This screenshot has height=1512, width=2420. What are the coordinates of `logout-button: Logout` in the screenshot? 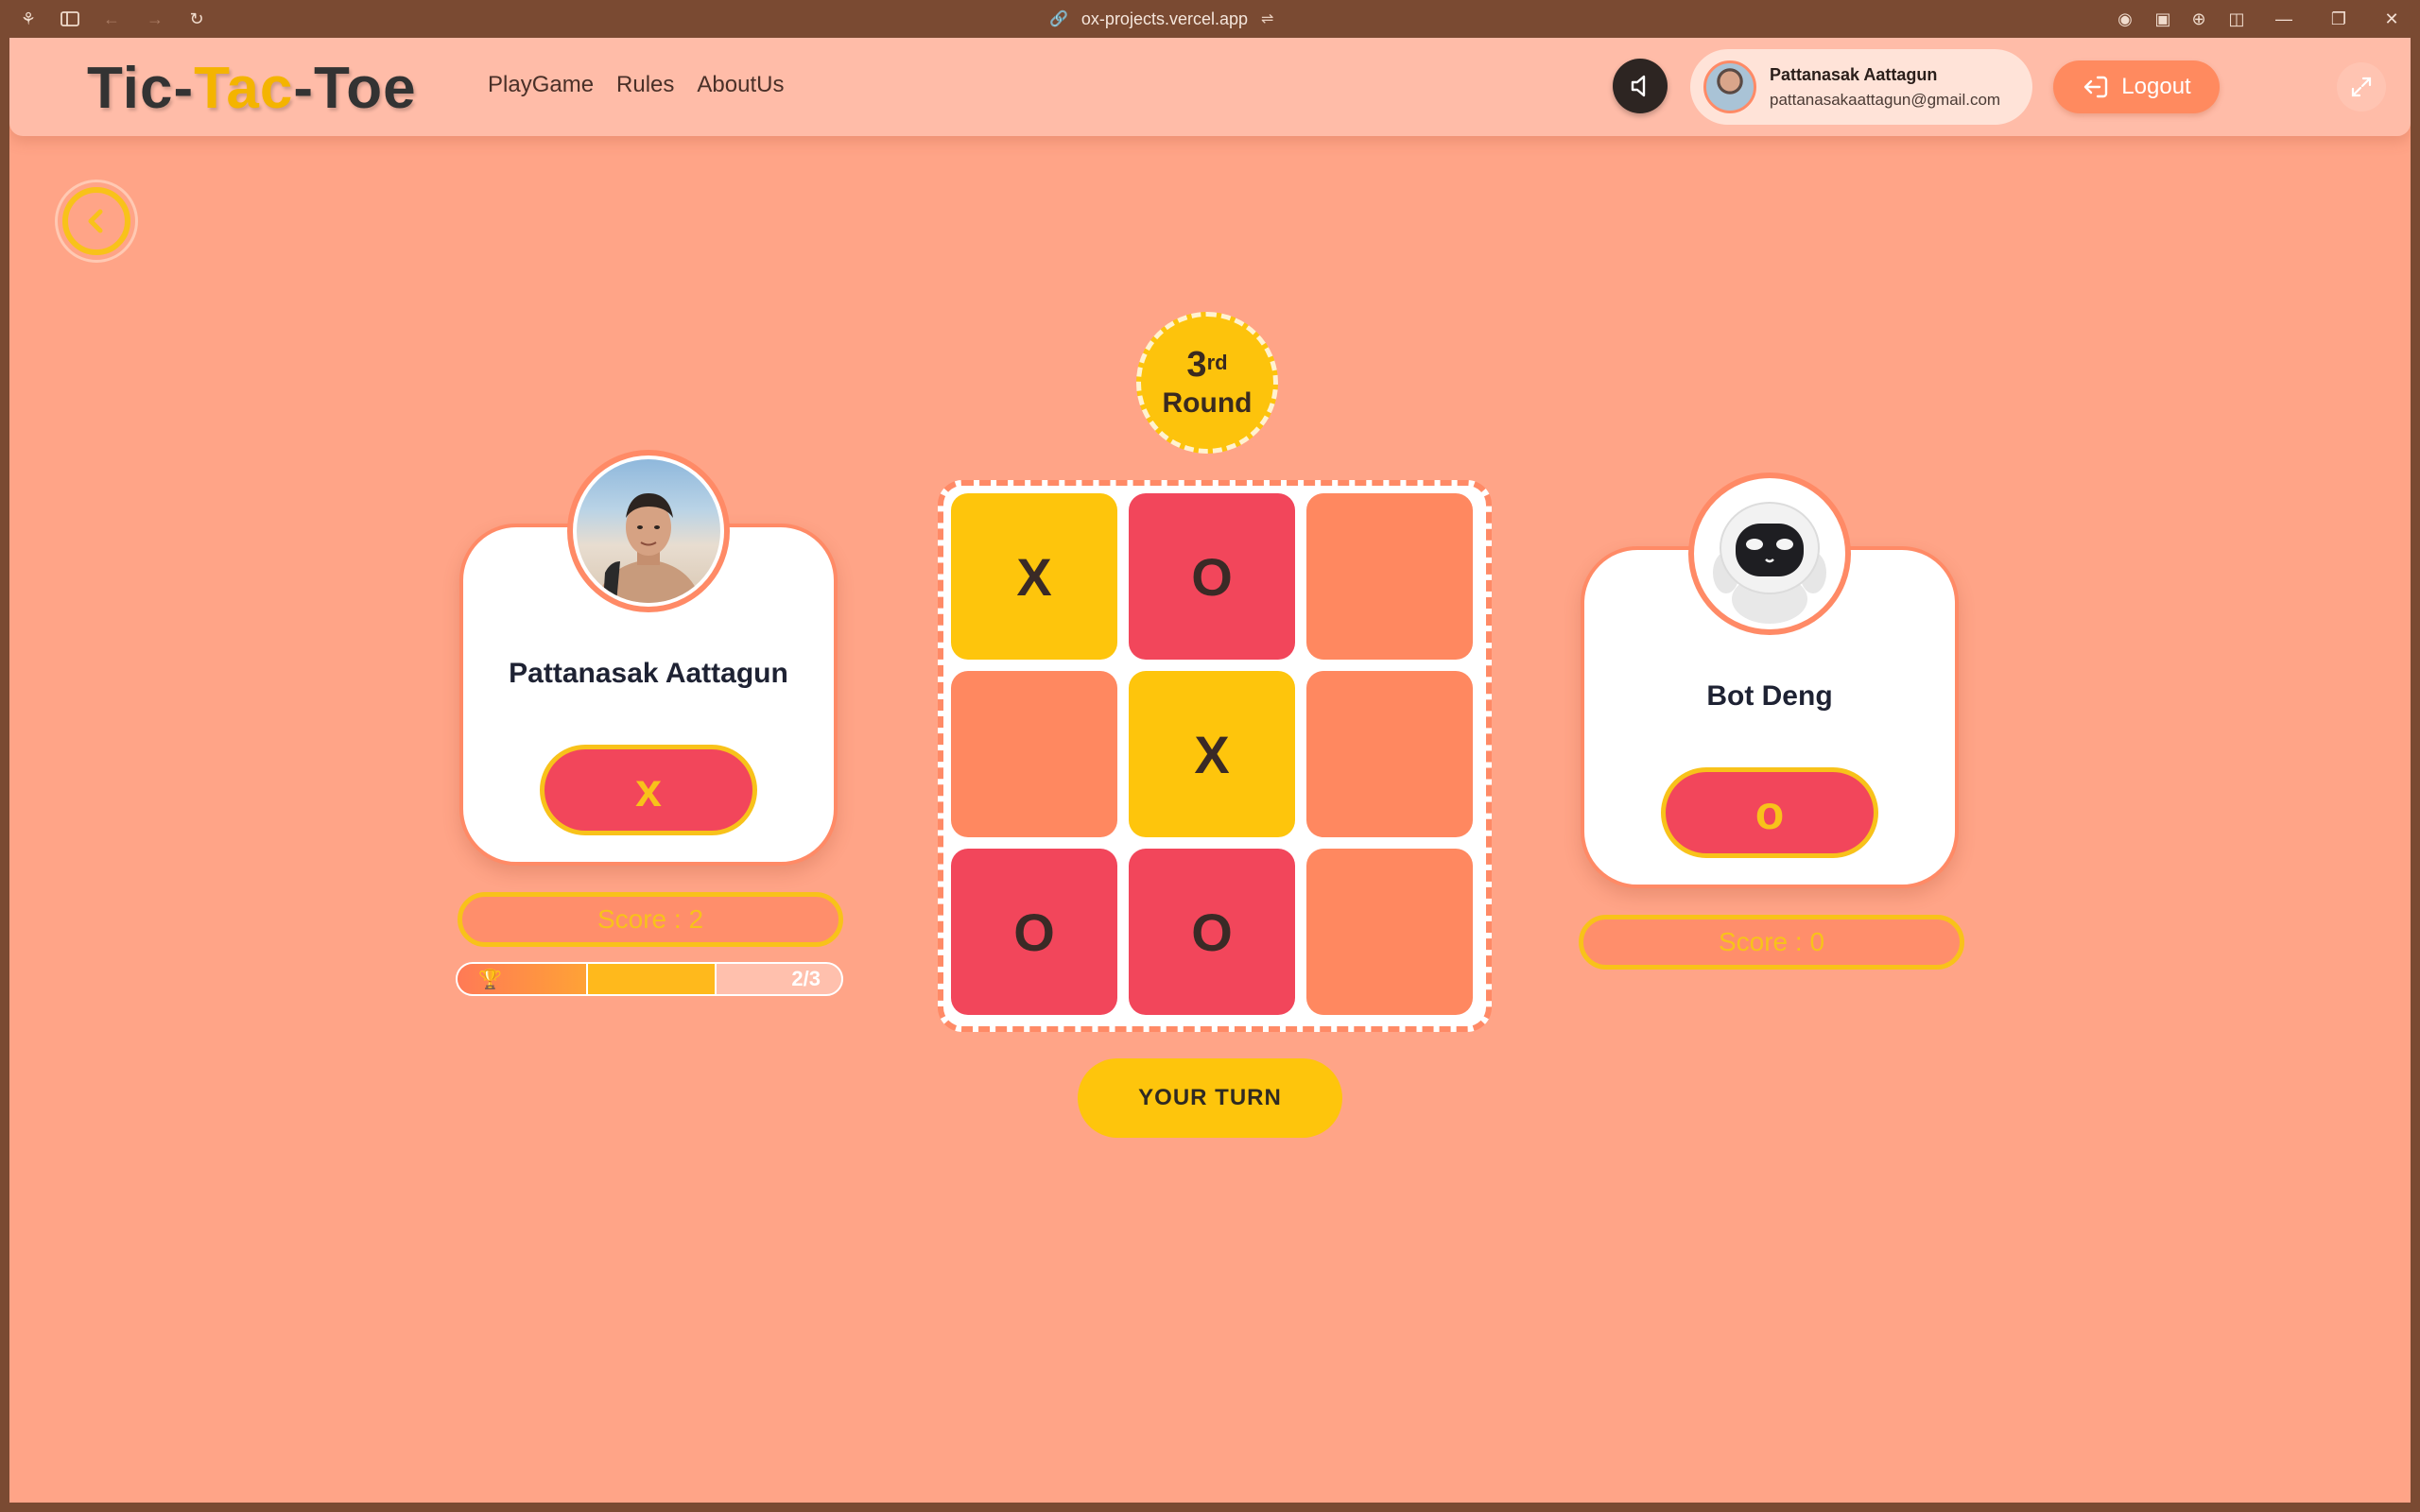 It's located at (2136, 86).